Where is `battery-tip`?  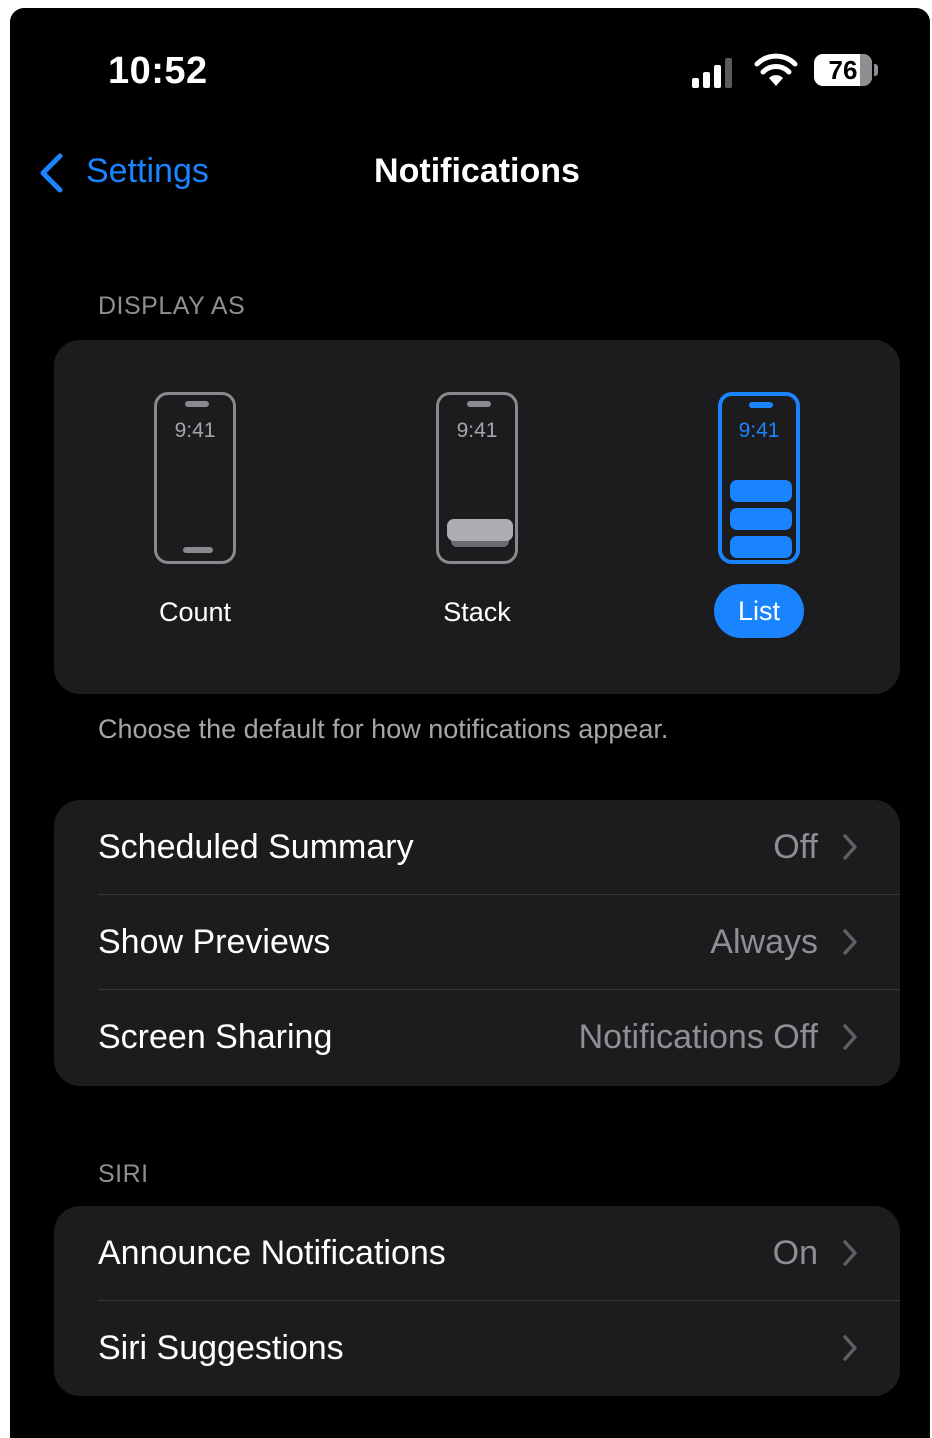 battery-tip is located at coordinates (876, 70).